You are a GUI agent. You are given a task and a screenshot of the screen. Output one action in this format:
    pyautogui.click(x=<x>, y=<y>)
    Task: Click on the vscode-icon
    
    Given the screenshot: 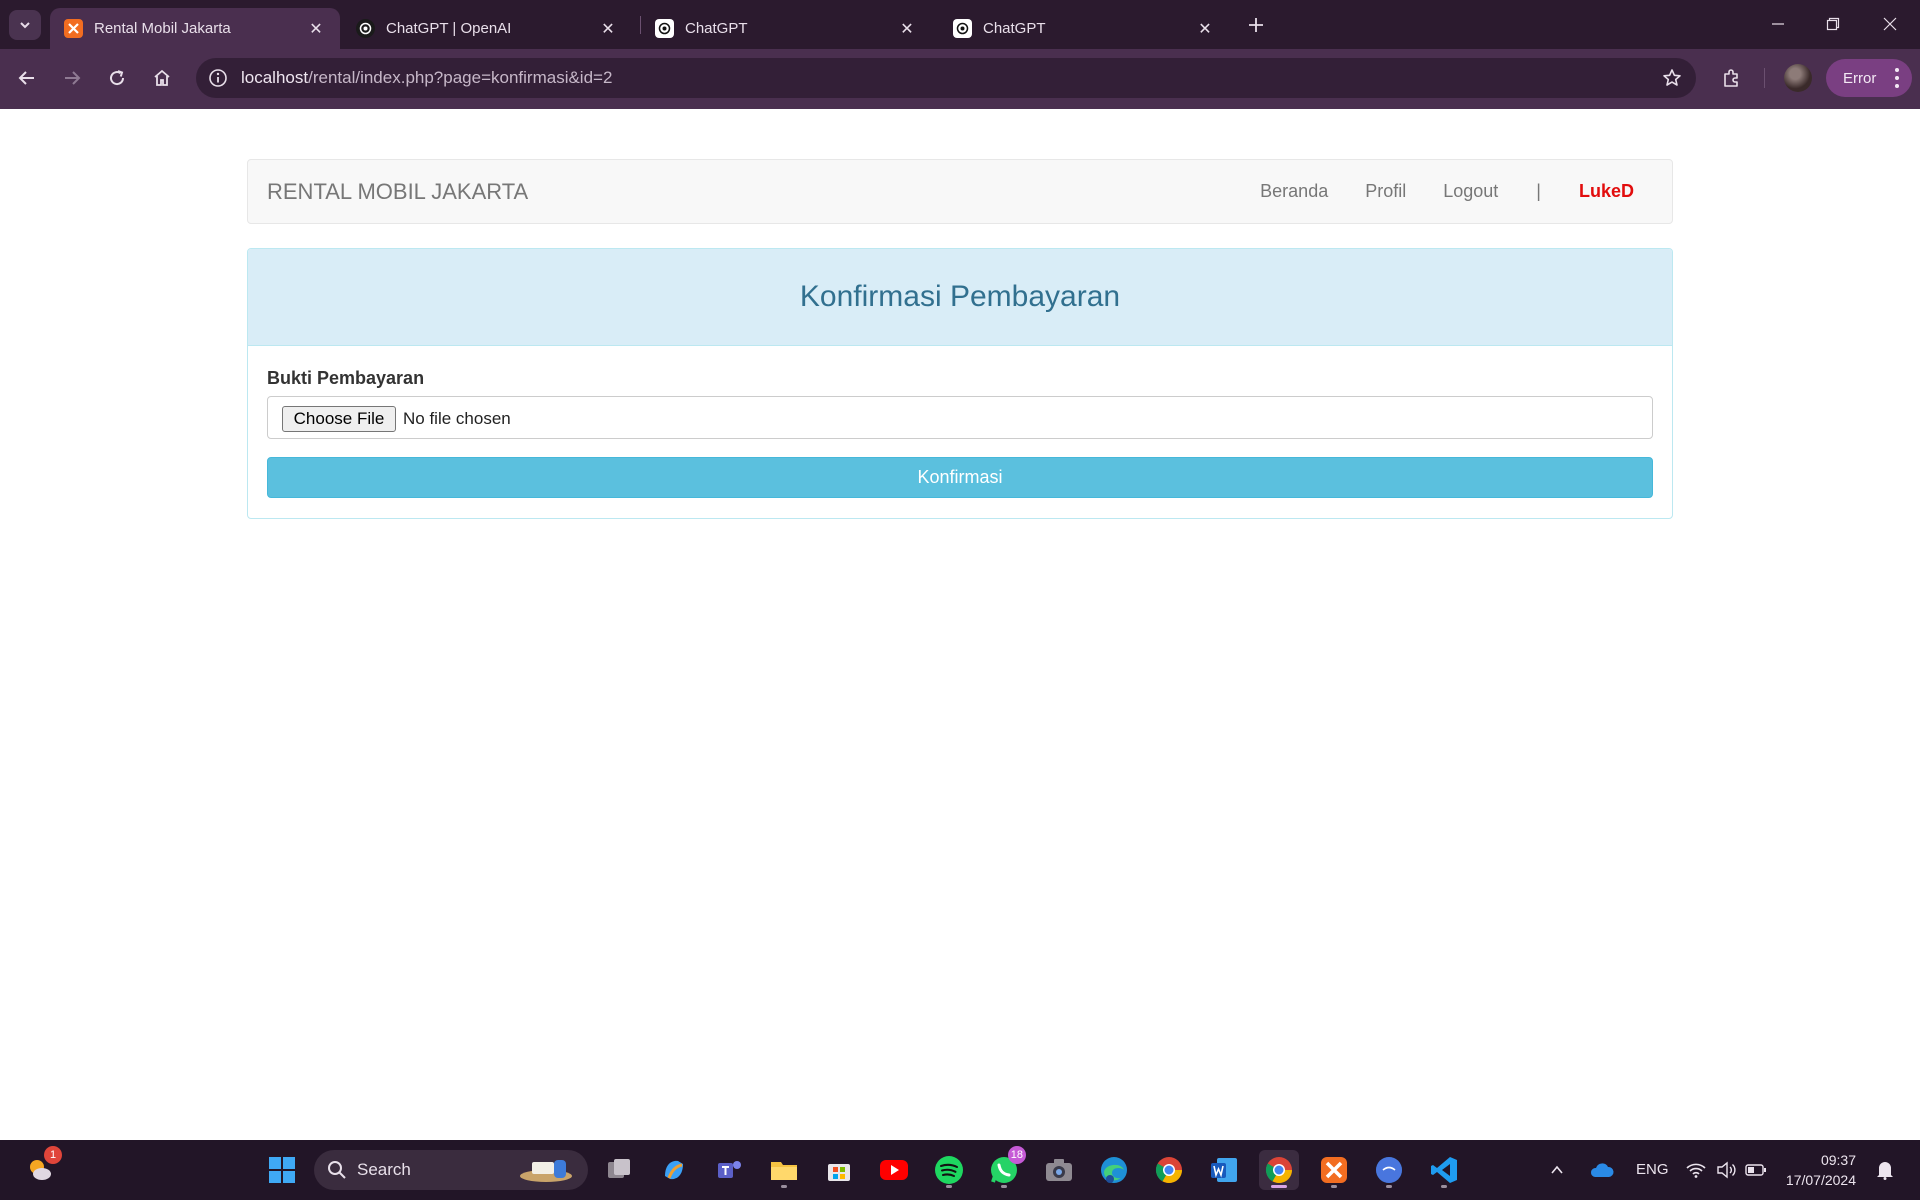 What is the action you would take?
    pyautogui.click(x=1444, y=1170)
    